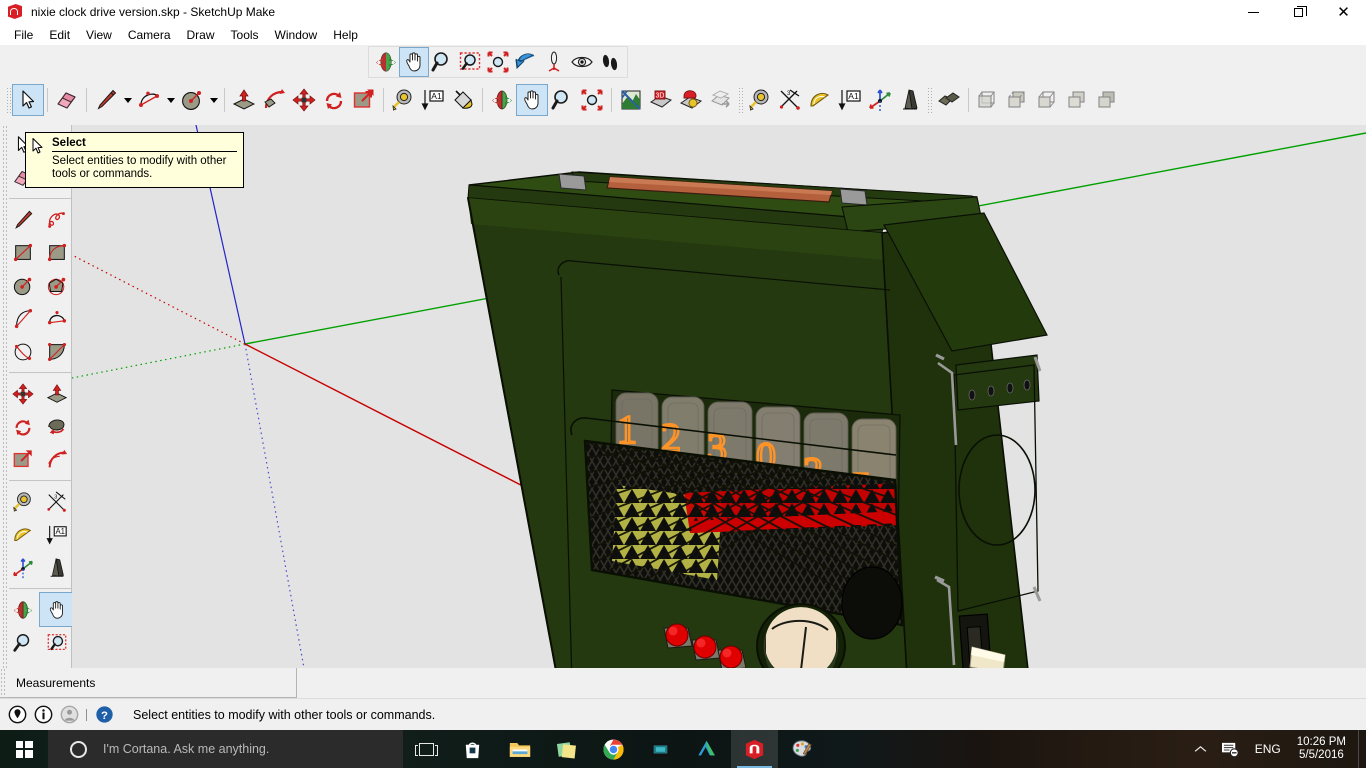  What do you see at coordinates (1048, 100) in the screenshot?
I see `style-wireframe` at bounding box center [1048, 100].